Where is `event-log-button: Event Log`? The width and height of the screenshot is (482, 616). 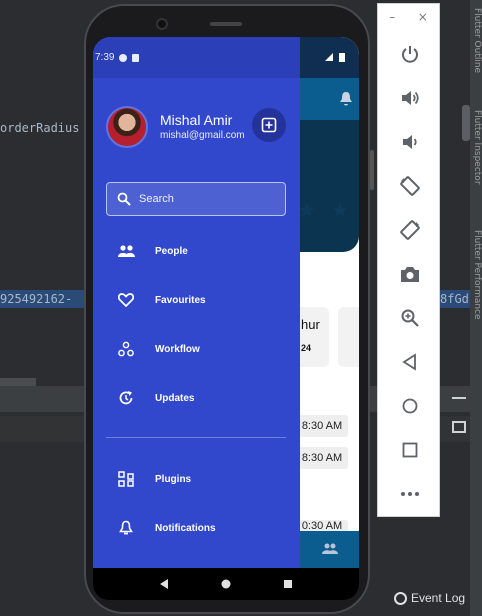
event-log-button: Event Log is located at coordinates (429, 598).